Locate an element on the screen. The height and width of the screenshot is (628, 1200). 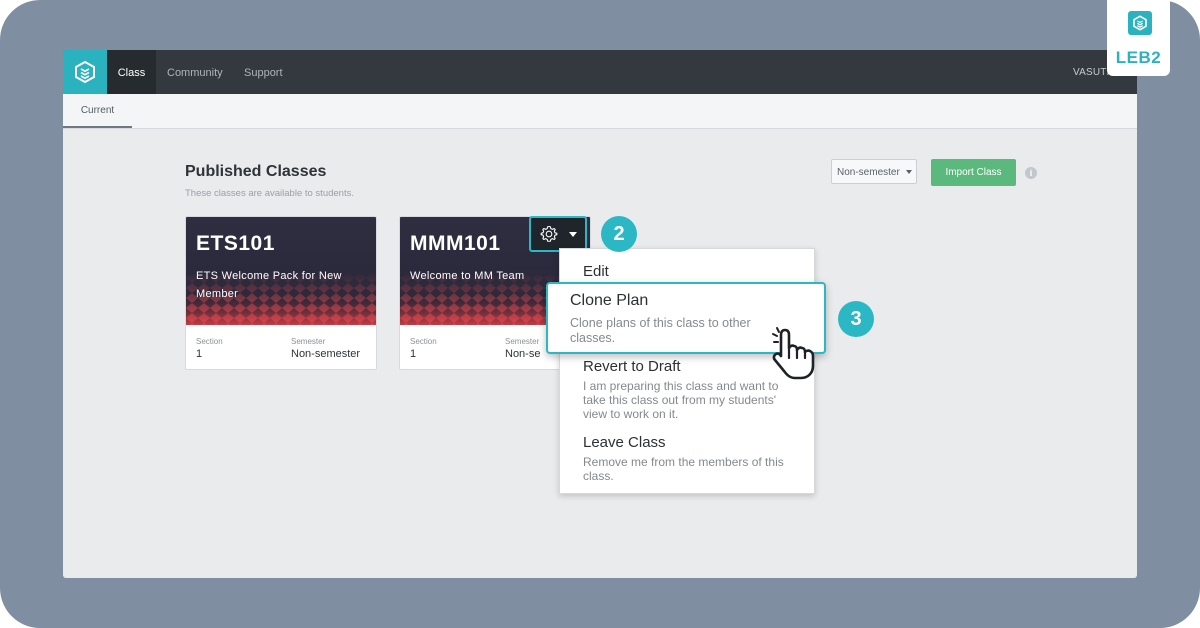
brand-mark-icon is located at coordinates (1140, 23).